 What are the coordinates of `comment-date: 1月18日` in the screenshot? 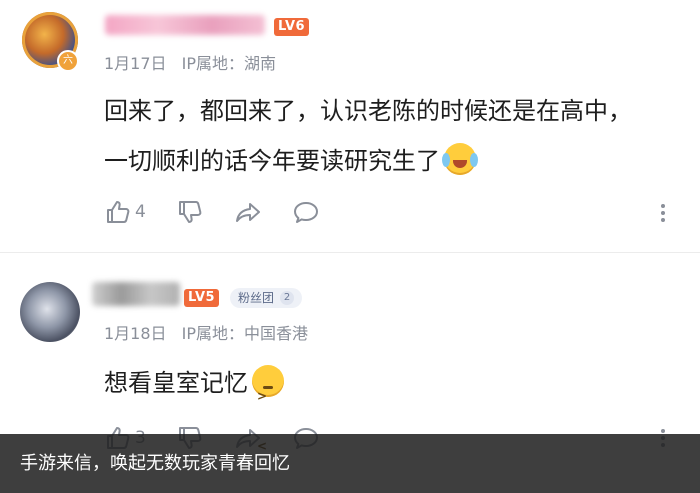 It's located at (135, 333).